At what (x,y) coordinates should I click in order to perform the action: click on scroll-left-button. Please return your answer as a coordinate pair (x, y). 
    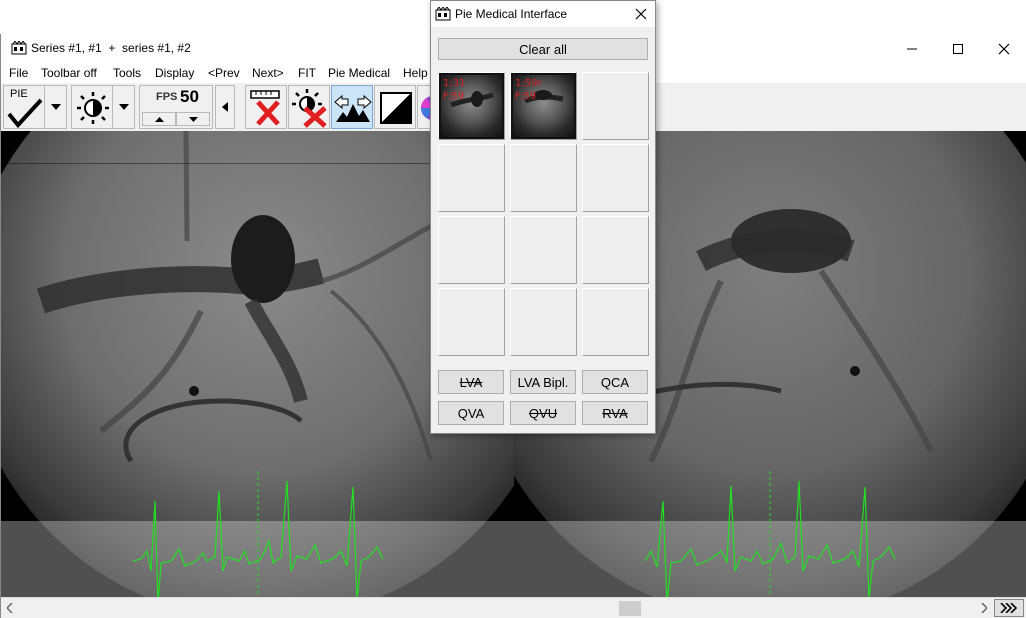
    Looking at the image, I should click on (10, 608).